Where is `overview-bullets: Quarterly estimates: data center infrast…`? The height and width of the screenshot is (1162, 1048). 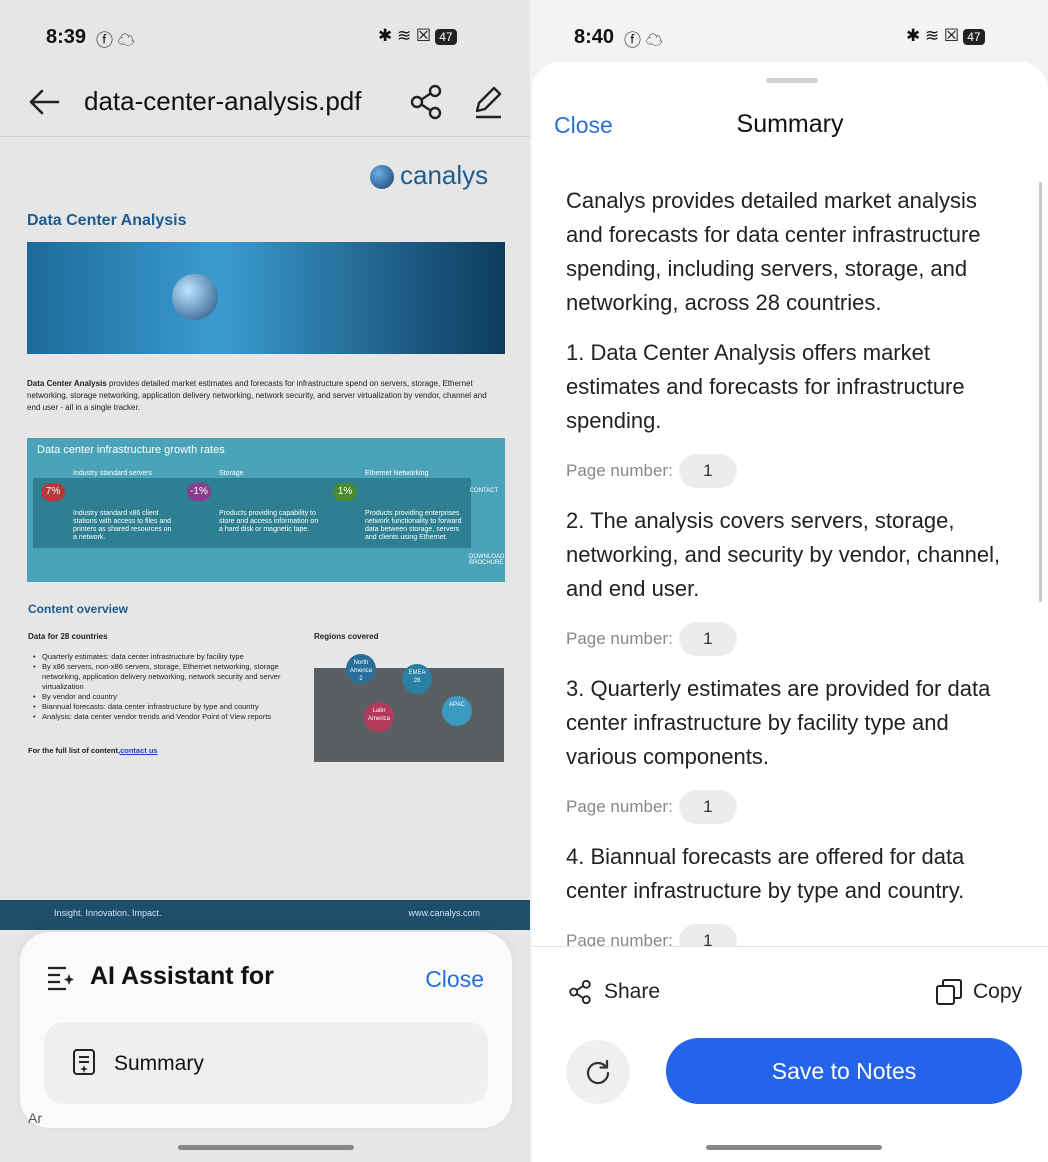
overview-bullets: Quarterly estimates: data center infrast… is located at coordinates (173, 687).